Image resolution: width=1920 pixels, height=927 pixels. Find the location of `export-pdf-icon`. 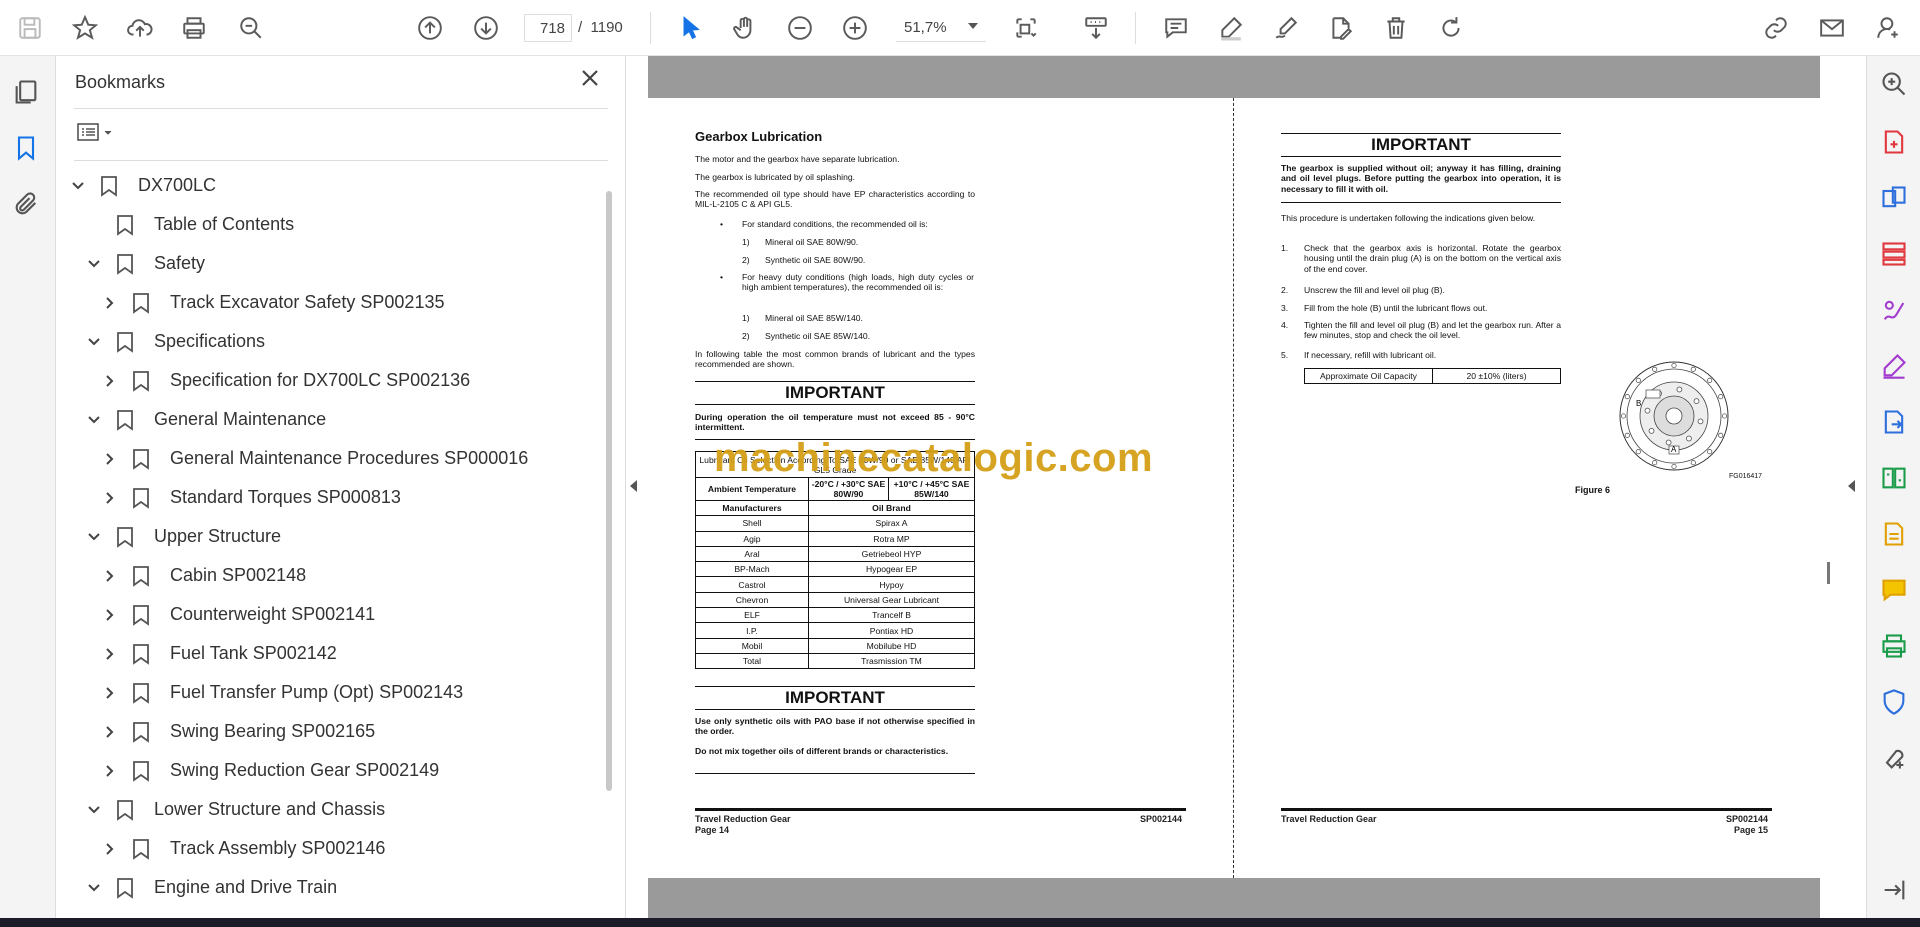

export-pdf-icon is located at coordinates (1895, 423).